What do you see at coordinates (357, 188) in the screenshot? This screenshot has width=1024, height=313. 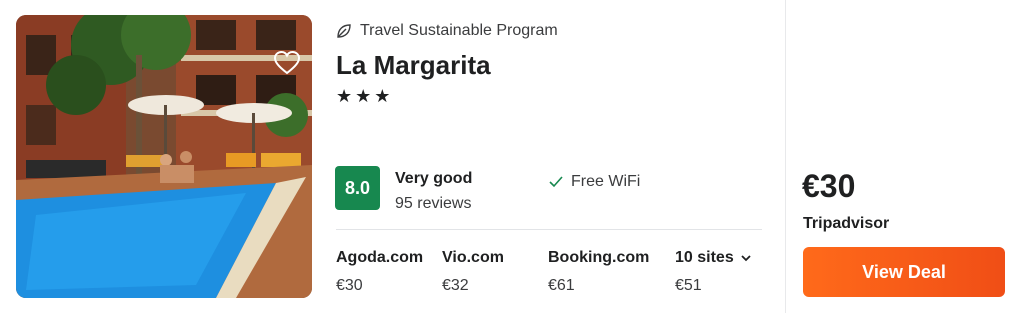 I see `rating-score-badge: 8.0` at bounding box center [357, 188].